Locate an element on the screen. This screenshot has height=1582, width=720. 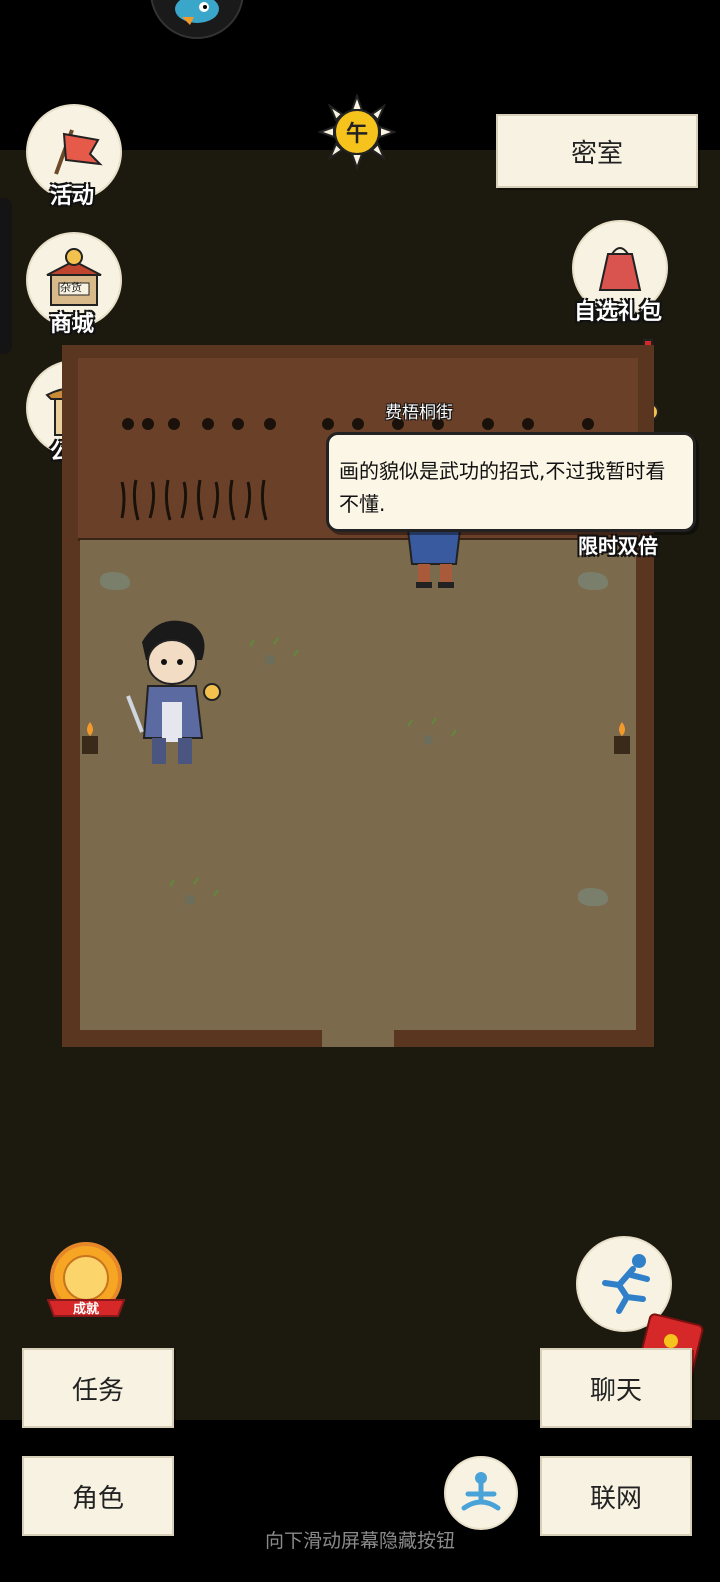
meditation-icon is located at coordinates (481, 1491).